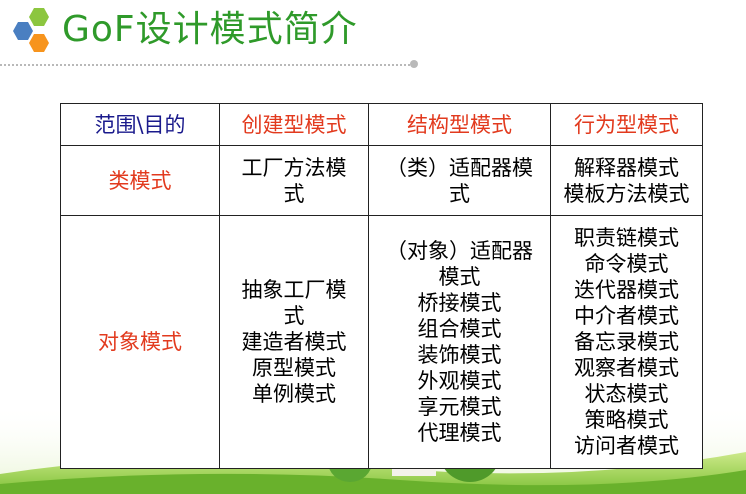 The width and height of the screenshot is (746, 494). What do you see at coordinates (210, 29) in the screenshot?
I see `page-title: GoF设计模式简介` at bounding box center [210, 29].